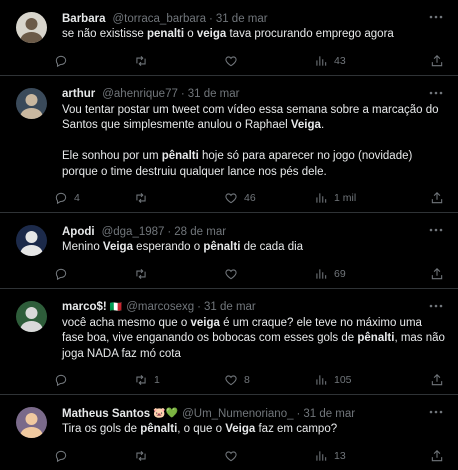  Describe the element at coordinates (333, 380) in the screenshot. I see `views-button: 105` at that location.